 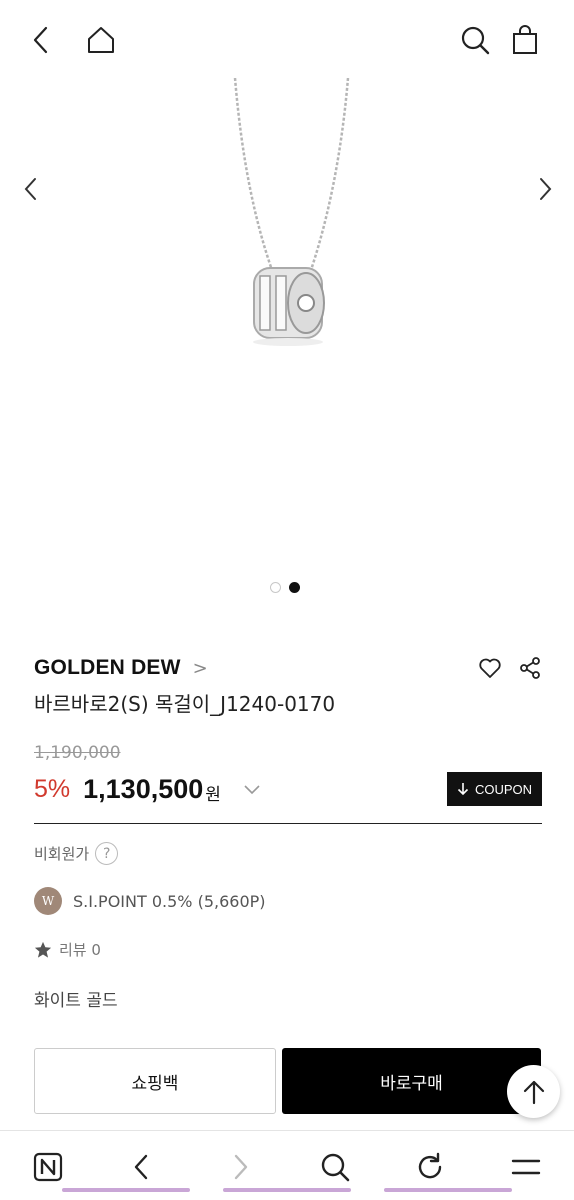 I want to click on review-row: 리뷰 0, so click(x=288, y=949).